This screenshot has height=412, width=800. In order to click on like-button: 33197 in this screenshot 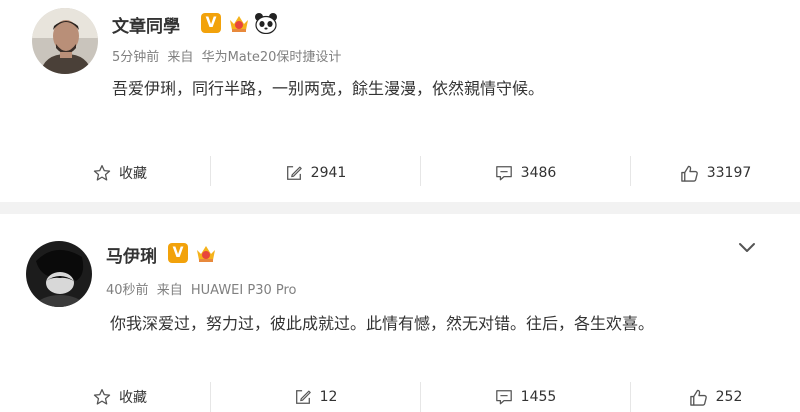, I will do `click(715, 173)`.